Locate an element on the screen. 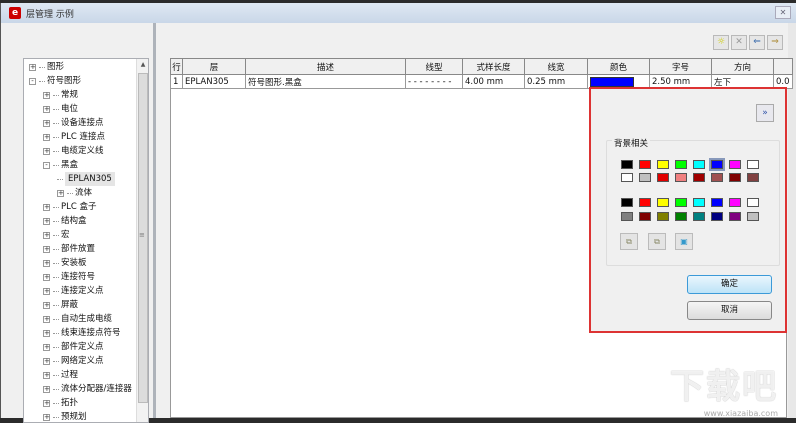 The width and height of the screenshot is (796, 423). tree-item: + 拓扑 is located at coordinates (60, 403).